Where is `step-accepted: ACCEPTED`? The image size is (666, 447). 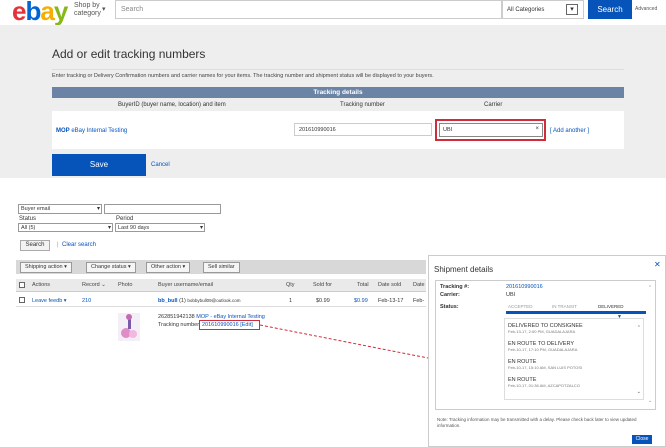 step-accepted: ACCEPTED is located at coordinates (520, 306).